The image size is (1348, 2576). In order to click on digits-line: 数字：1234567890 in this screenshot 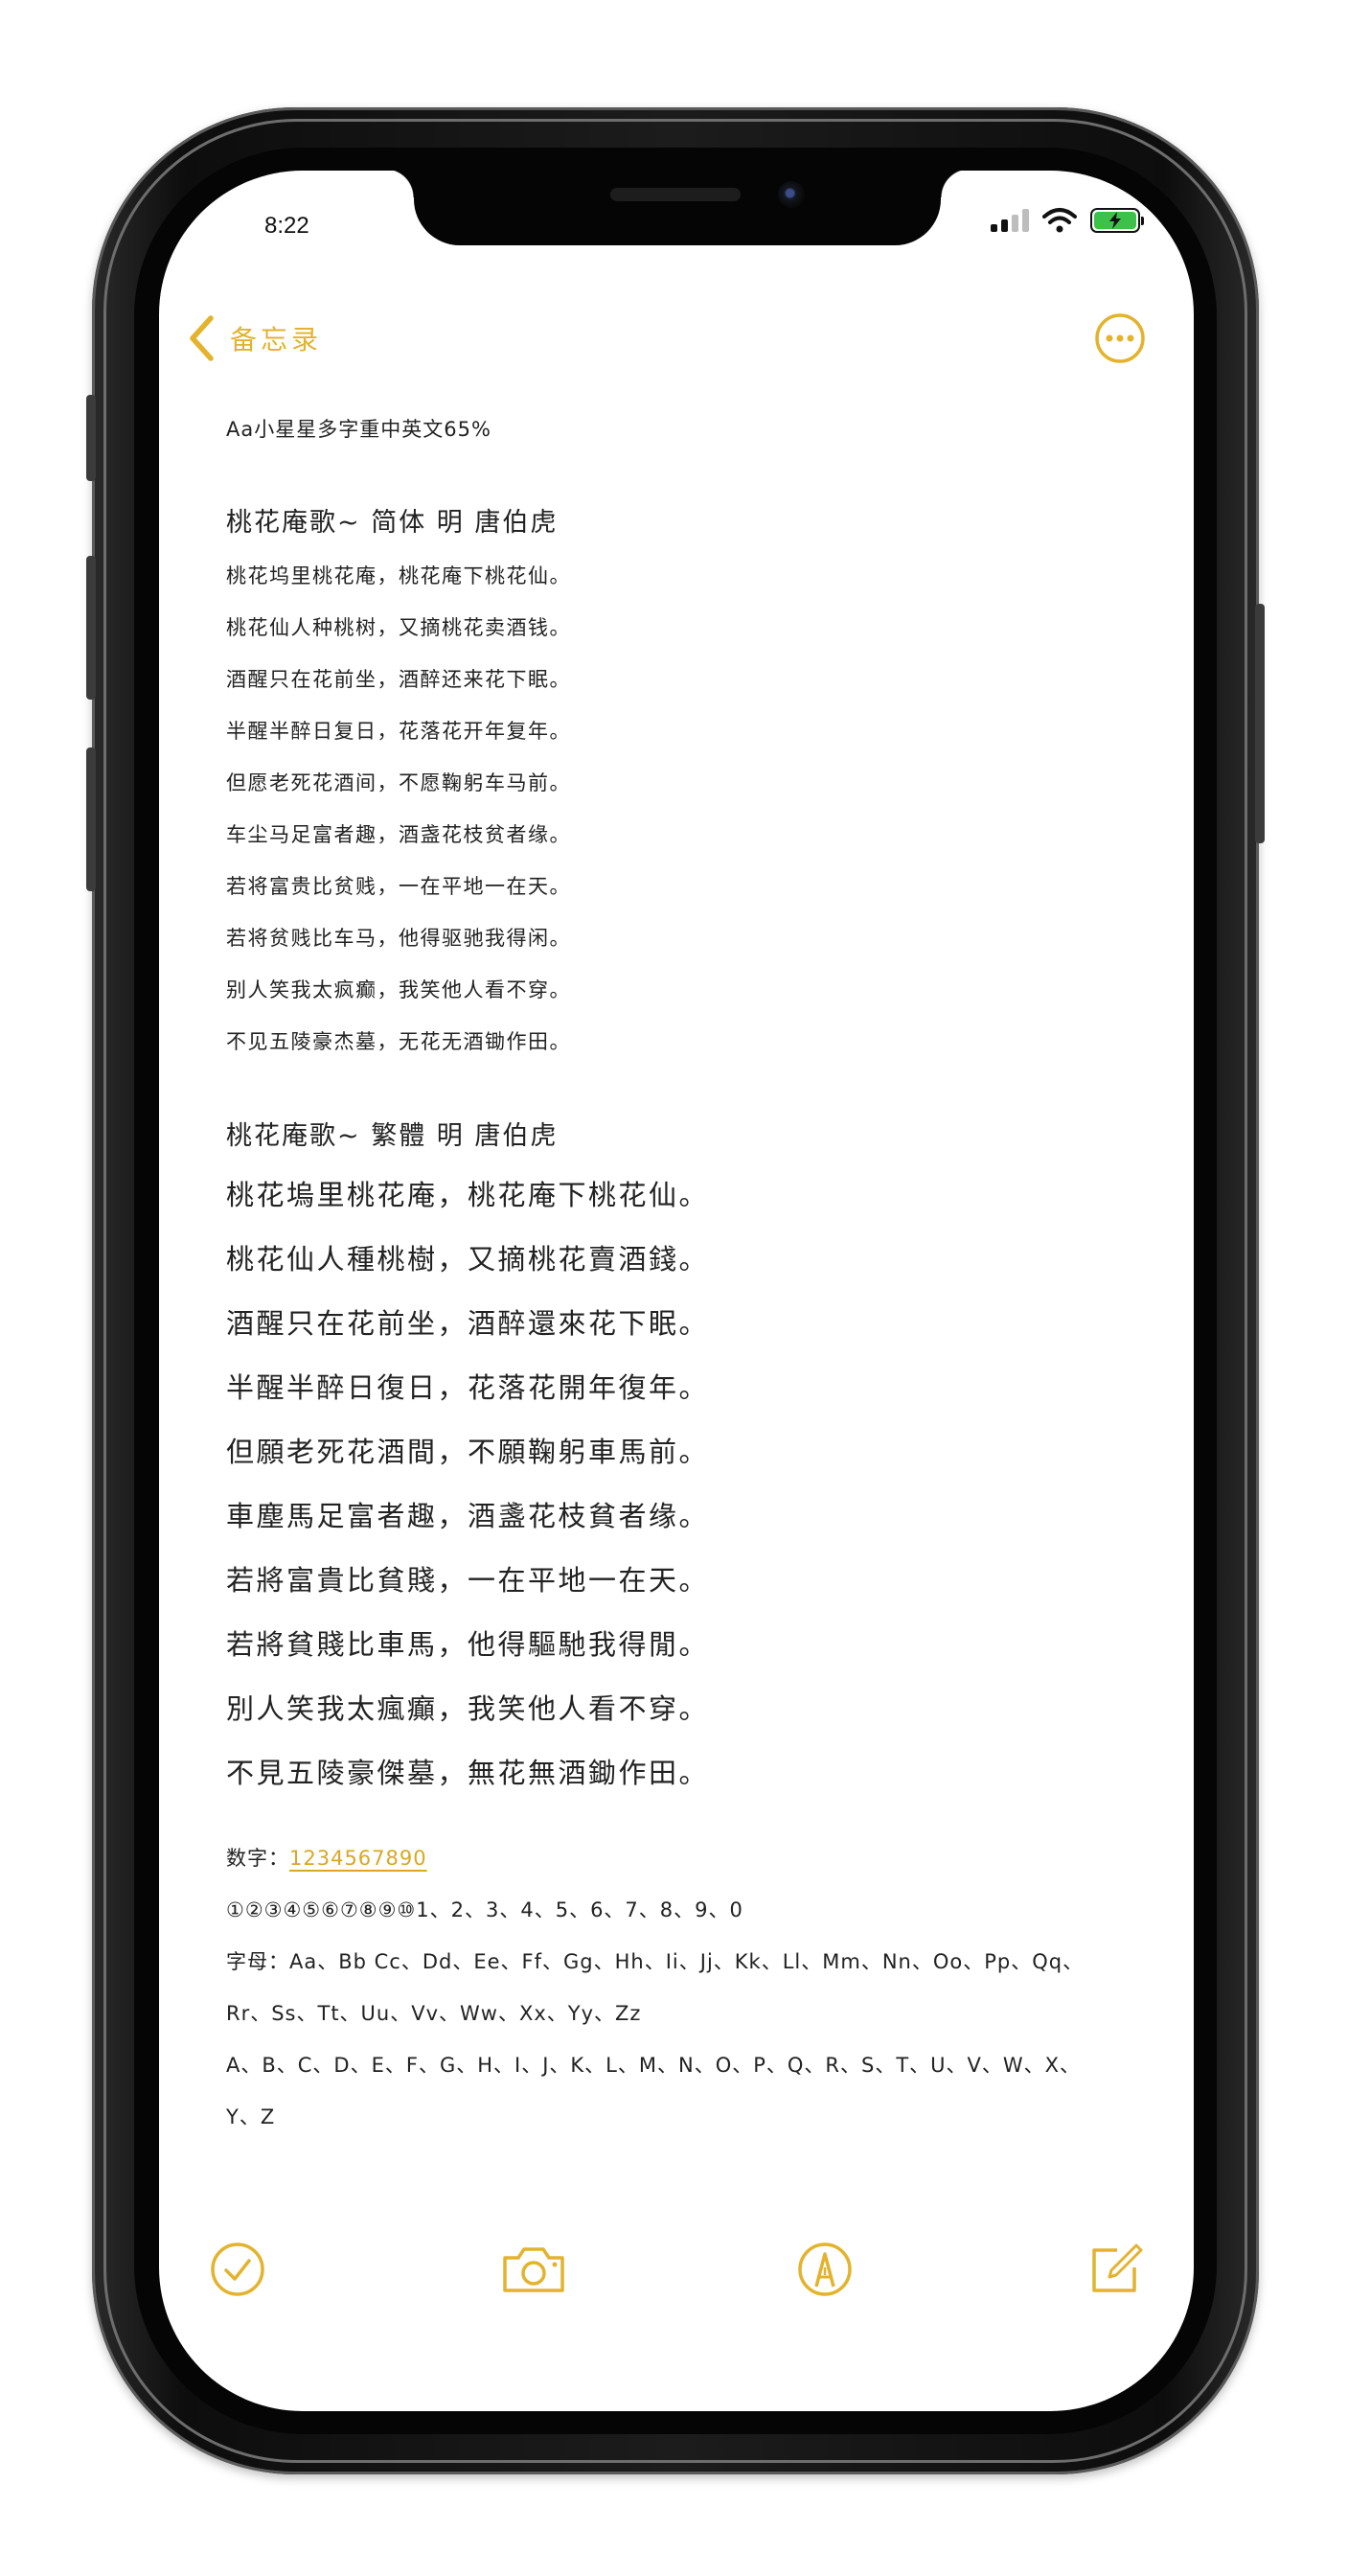, I will do `click(686, 1858)`.